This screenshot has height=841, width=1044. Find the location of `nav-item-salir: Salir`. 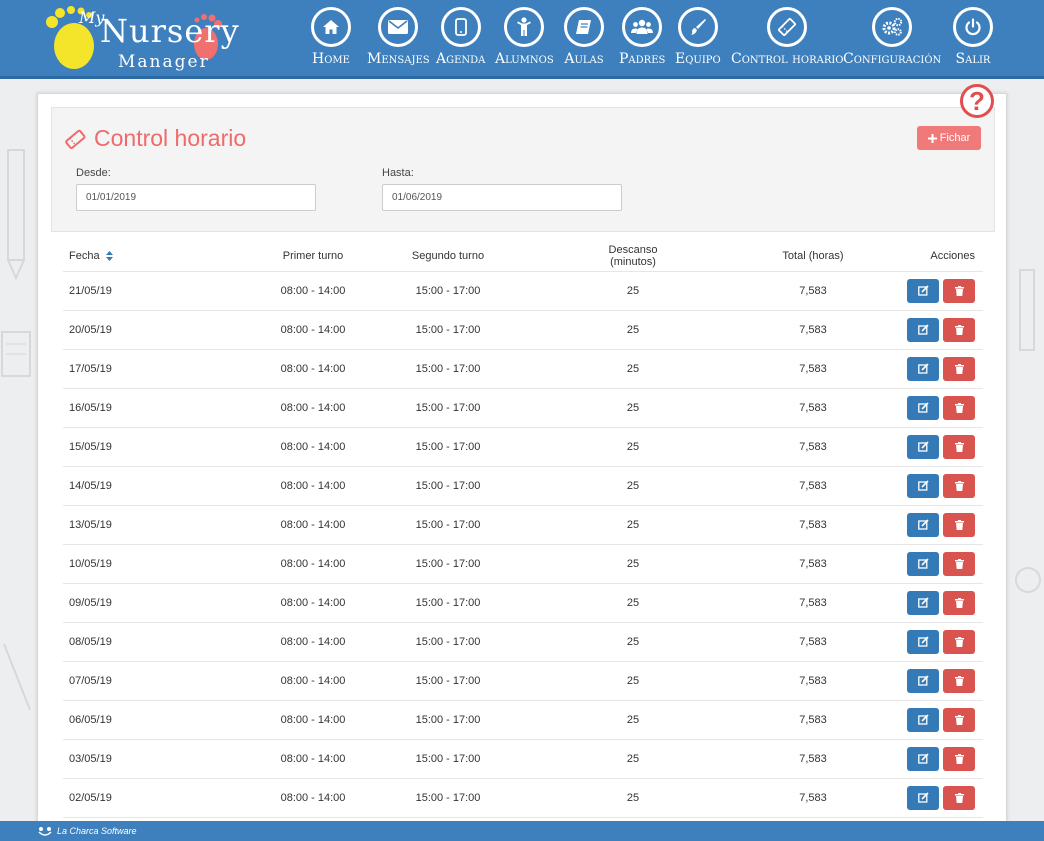

nav-item-salir: Salir is located at coordinates (973, 37).